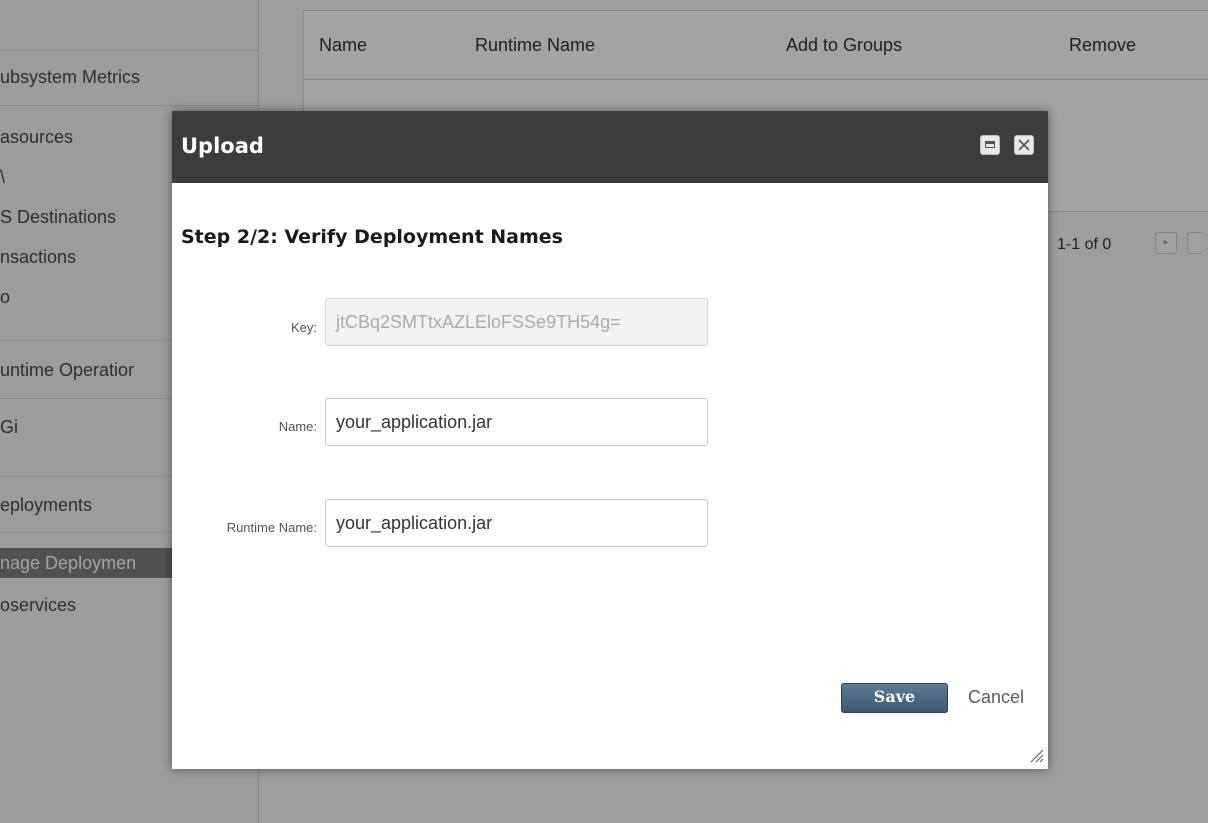 The height and width of the screenshot is (823, 1208). I want to click on minimize-icon, so click(990, 145).